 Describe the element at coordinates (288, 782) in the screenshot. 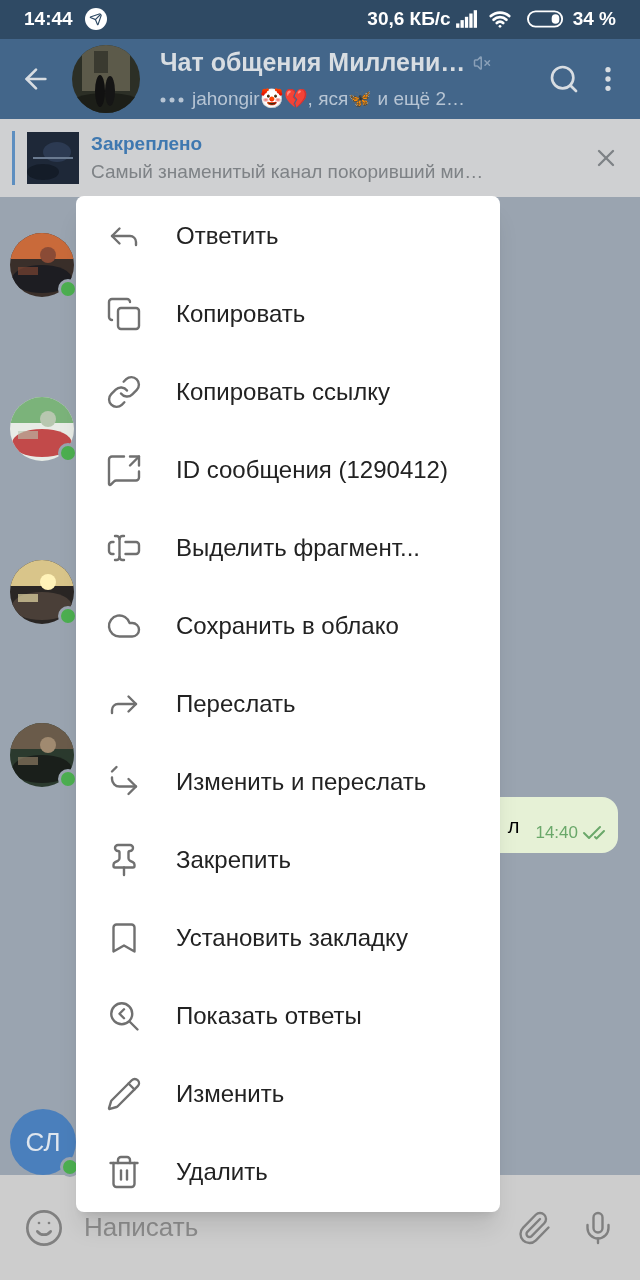

I see `menu-item: Изменить и переслать` at that location.